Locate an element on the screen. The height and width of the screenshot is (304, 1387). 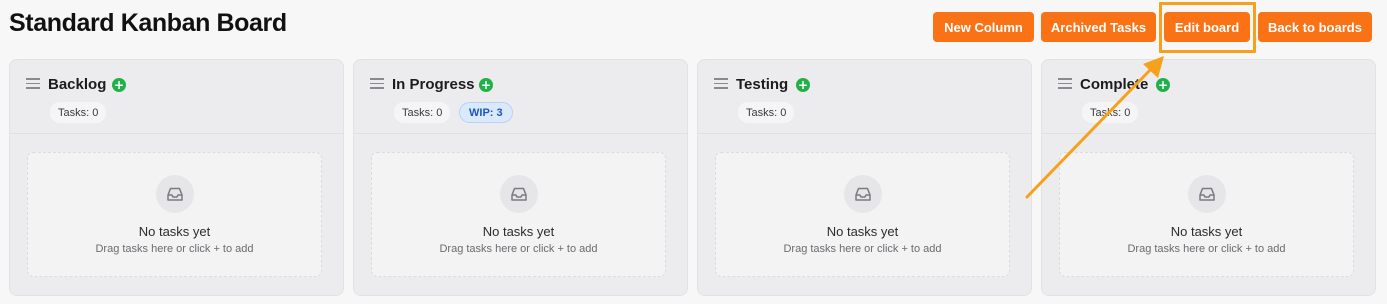
column-title: Complete is located at coordinates (1114, 84).